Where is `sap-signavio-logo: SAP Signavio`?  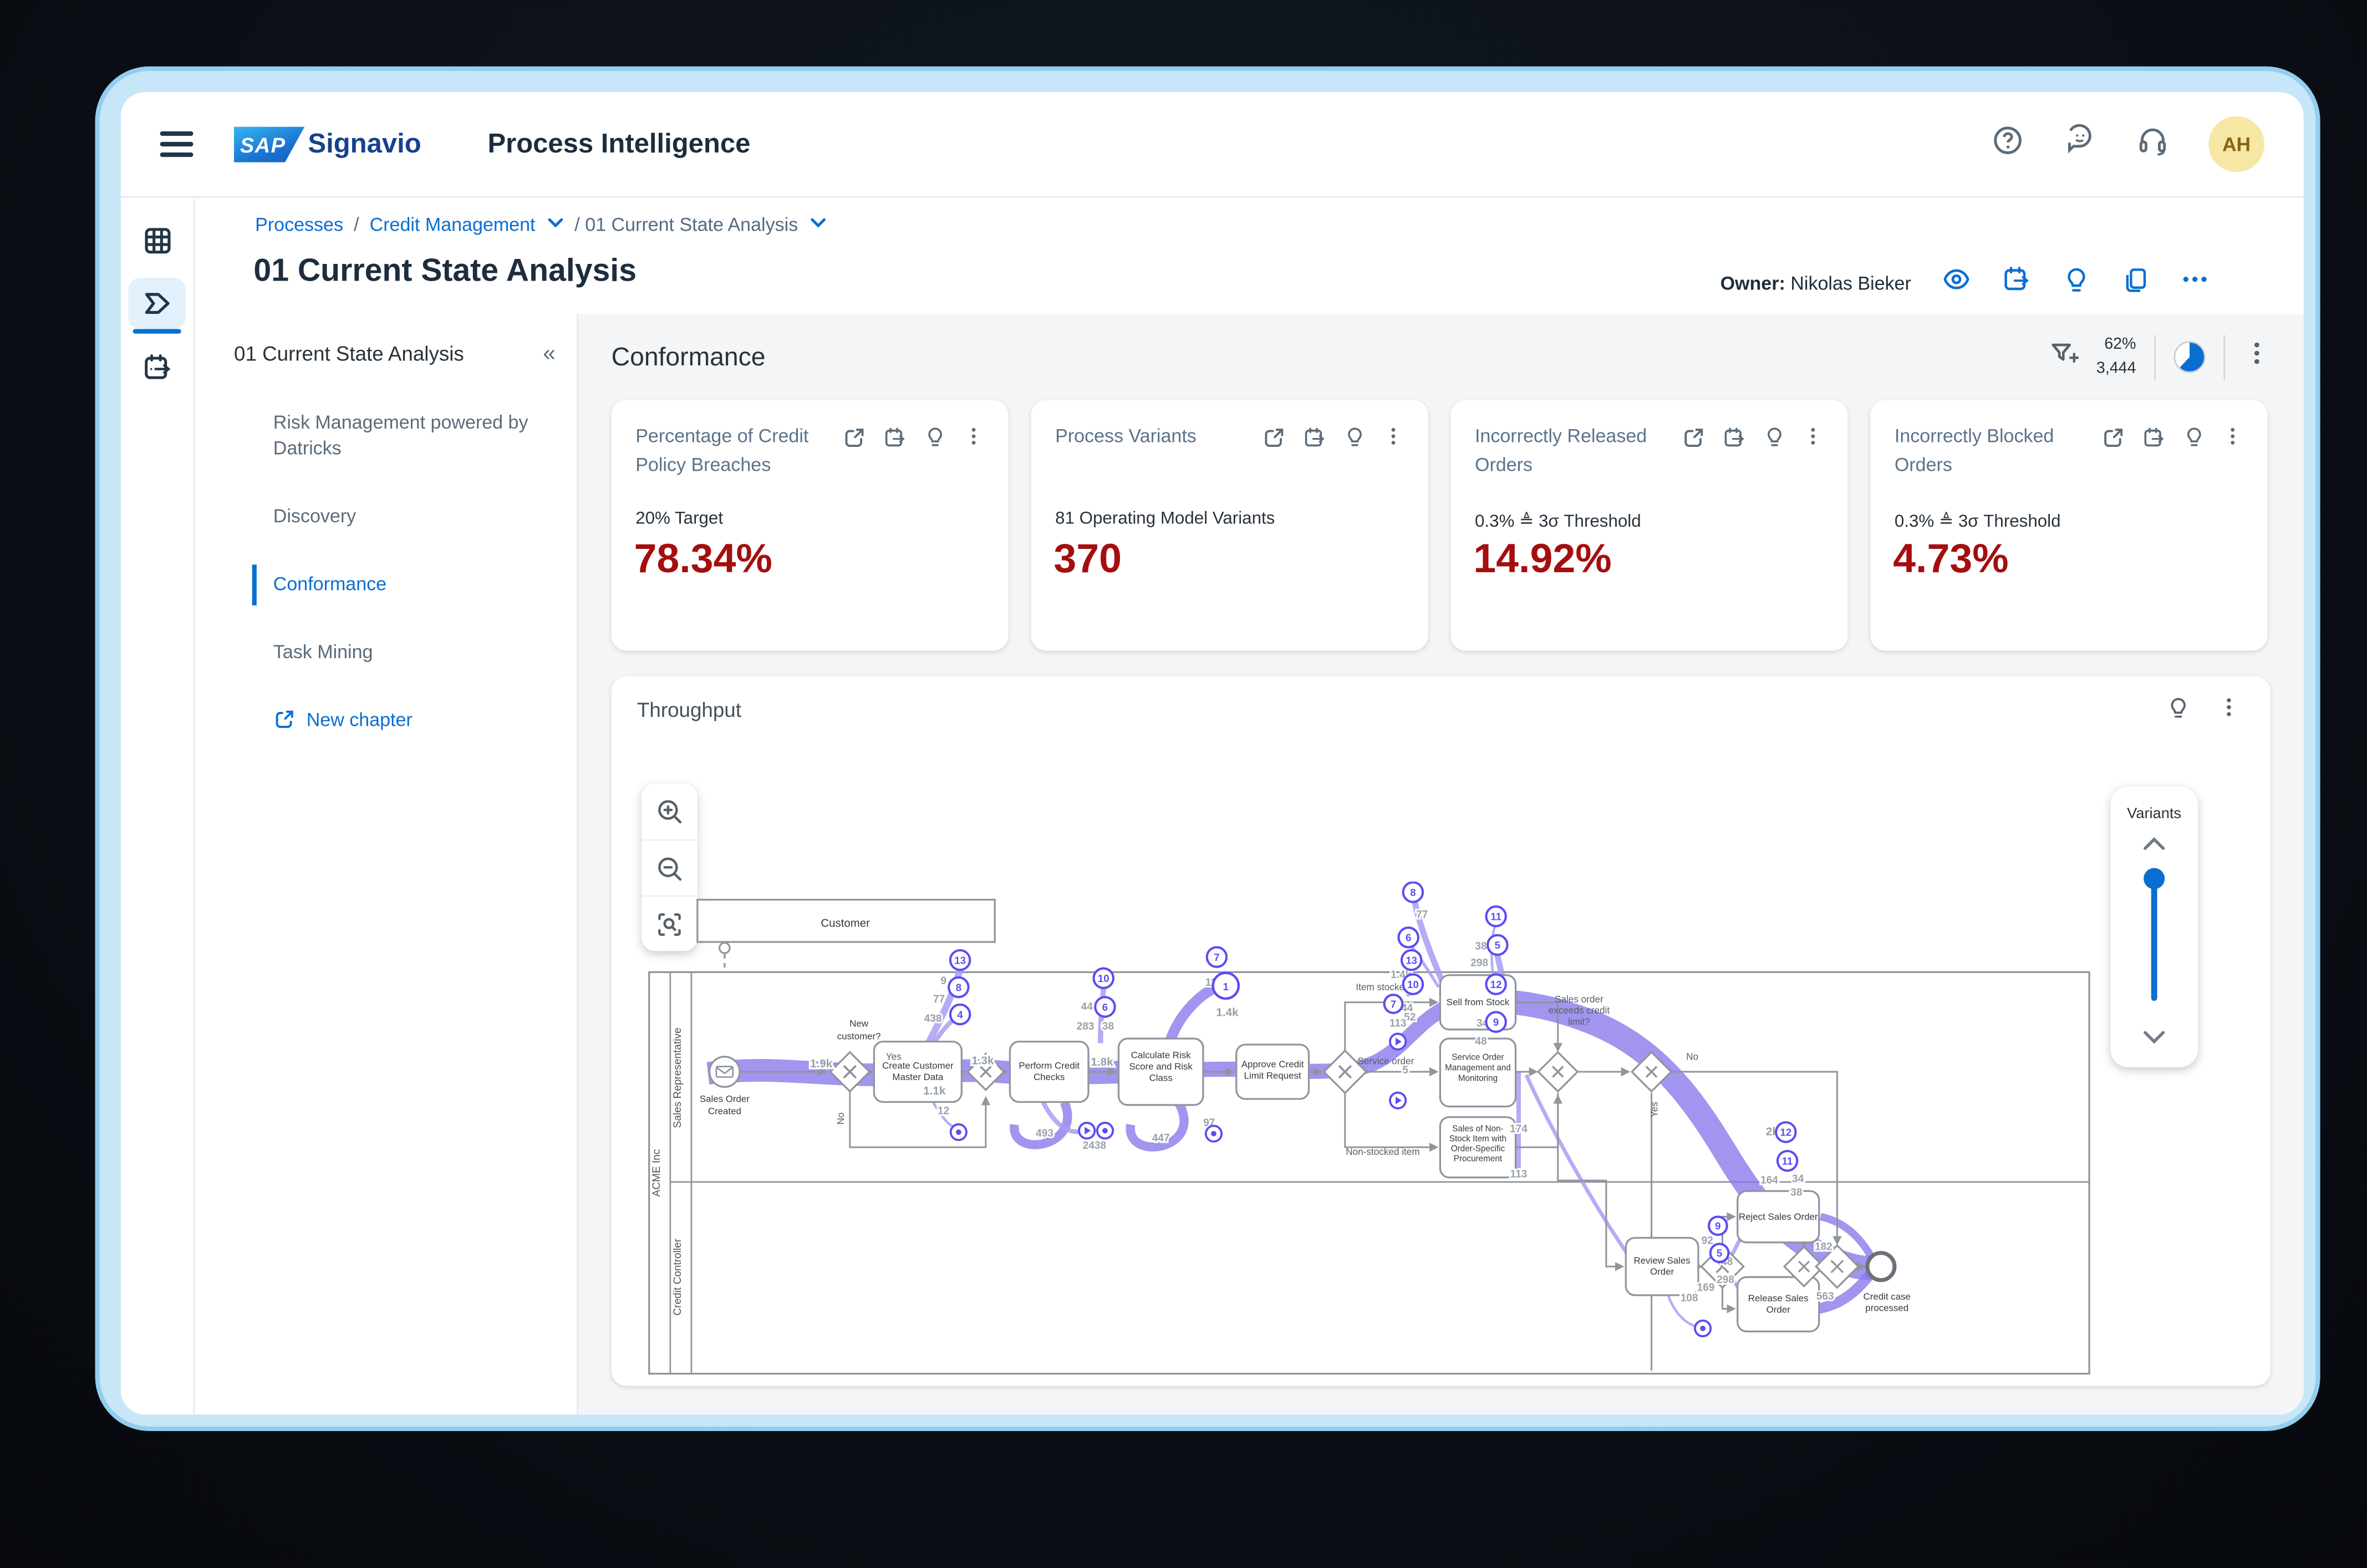 sap-signavio-logo: SAP Signavio is located at coordinates (327, 144).